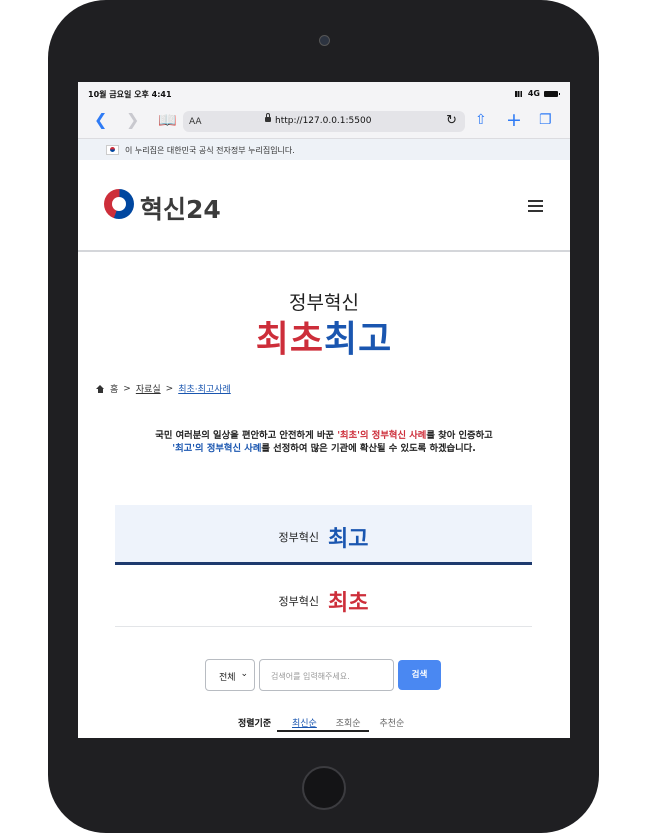  What do you see at coordinates (204, 388) in the screenshot?
I see `breadcrumb-current: 최초·최고사례` at bounding box center [204, 388].